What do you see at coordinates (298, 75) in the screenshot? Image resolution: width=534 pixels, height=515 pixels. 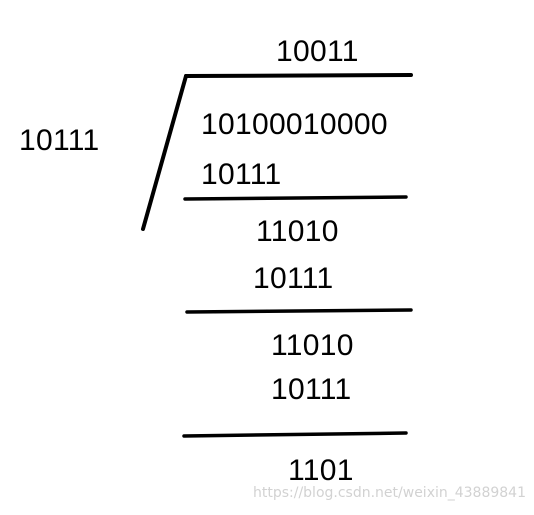 I see `division-bar` at bounding box center [298, 75].